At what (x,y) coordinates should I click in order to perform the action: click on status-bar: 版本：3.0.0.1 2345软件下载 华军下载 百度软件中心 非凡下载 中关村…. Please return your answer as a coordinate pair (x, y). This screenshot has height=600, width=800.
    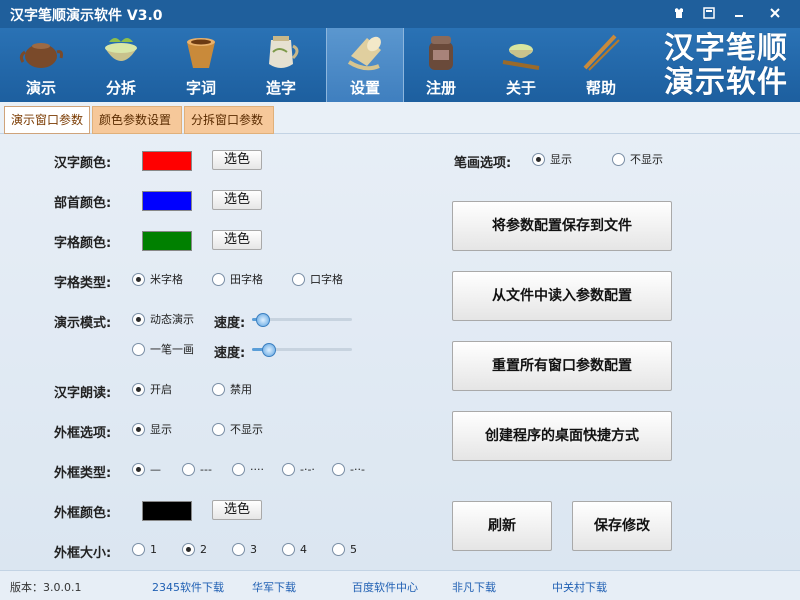
    Looking at the image, I should click on (400, 585).